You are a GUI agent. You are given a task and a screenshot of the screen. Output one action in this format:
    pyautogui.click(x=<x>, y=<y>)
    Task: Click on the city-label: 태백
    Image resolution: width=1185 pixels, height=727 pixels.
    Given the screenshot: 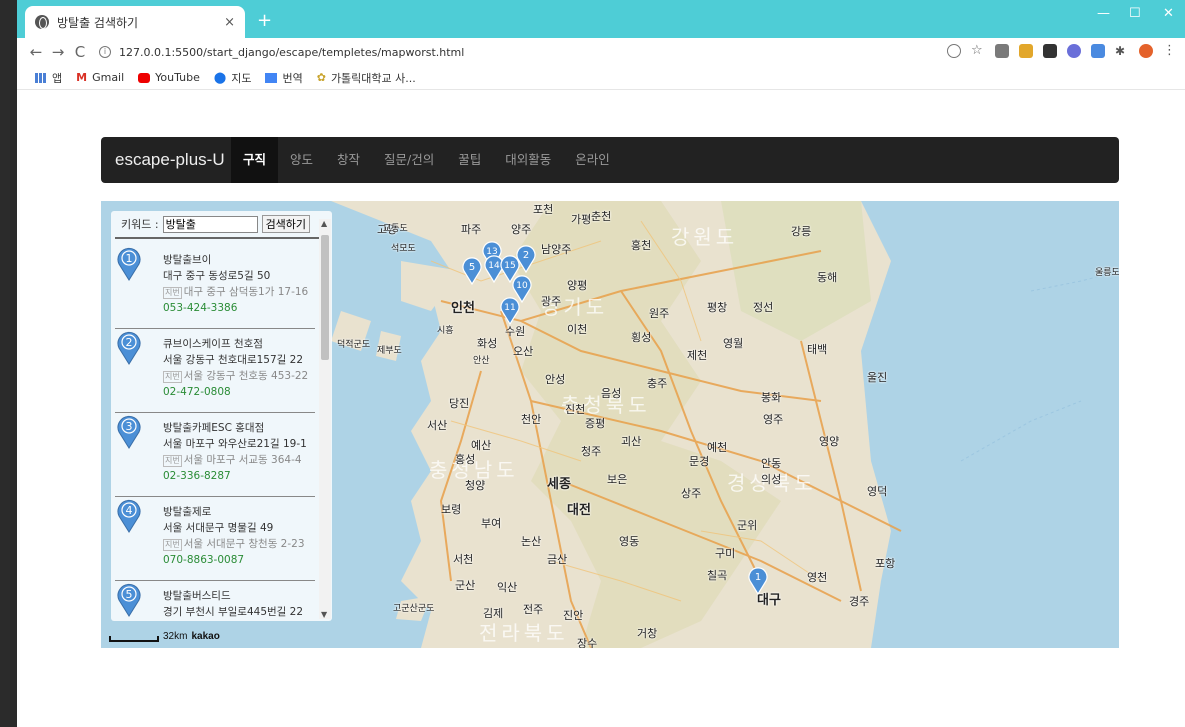 What is the action you would take?
    pyautogui.click(x=817, y=350)
    